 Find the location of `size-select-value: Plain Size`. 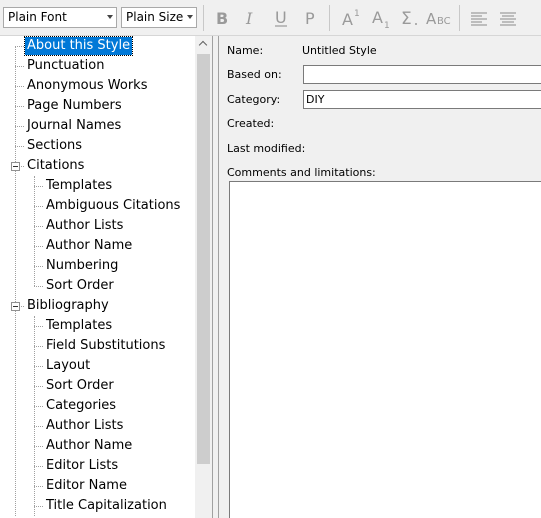

size-select-value: Plain Size is located at coordinates (155, 17).